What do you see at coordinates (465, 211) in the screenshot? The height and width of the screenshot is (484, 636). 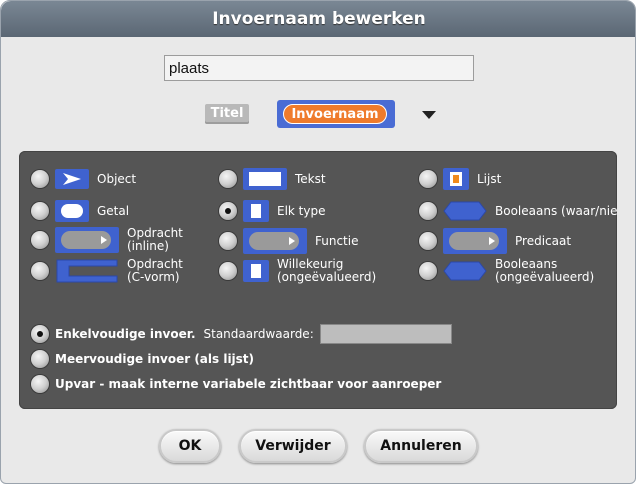 I see `boolean-hexagon-icon` at bounding box center [465, 211].